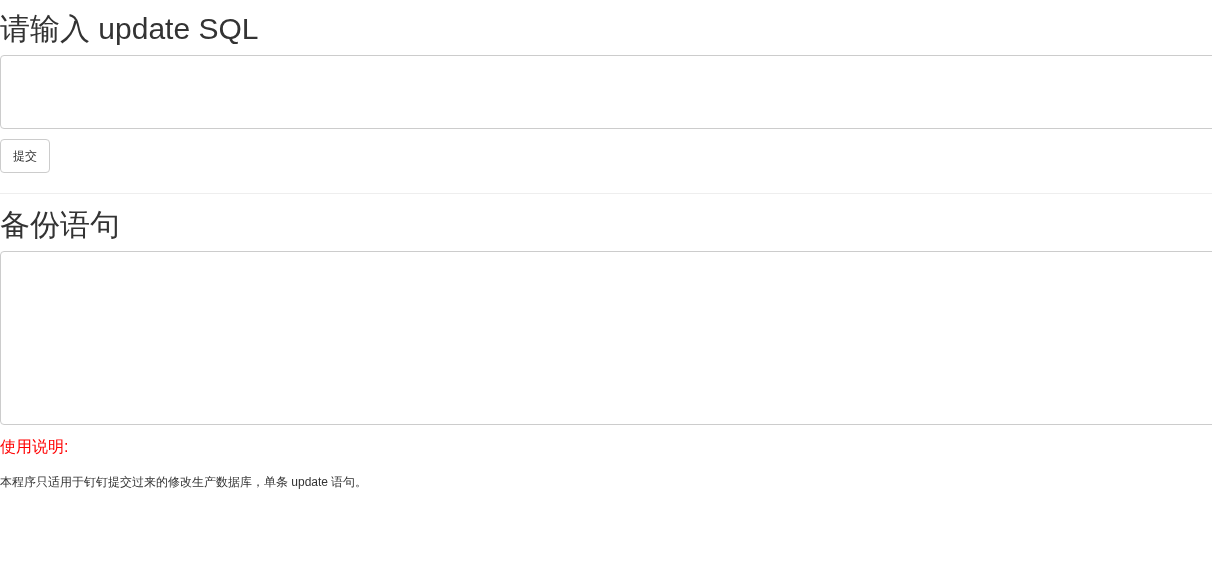 The image size is (1212, 588). I want to click on section-heading: 请输入 update SQL, so click(129, 28).